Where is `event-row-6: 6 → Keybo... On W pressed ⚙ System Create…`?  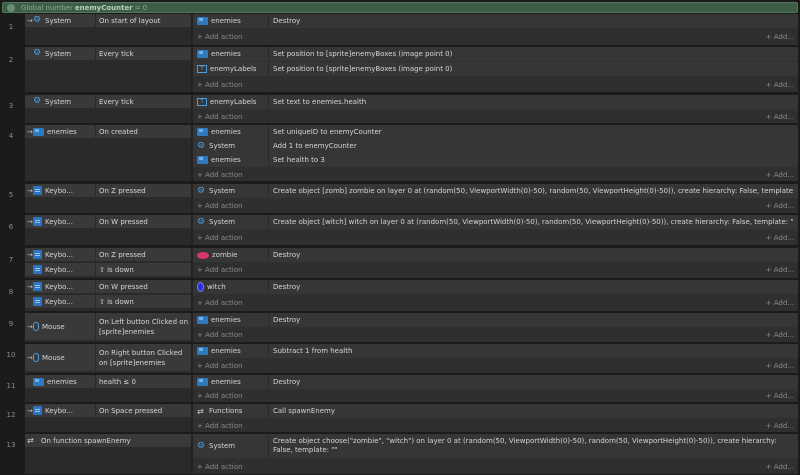
event-row-6: 6 → Keybo... On W pressed ⚙ System Create… is located at coordinates (400, 230).